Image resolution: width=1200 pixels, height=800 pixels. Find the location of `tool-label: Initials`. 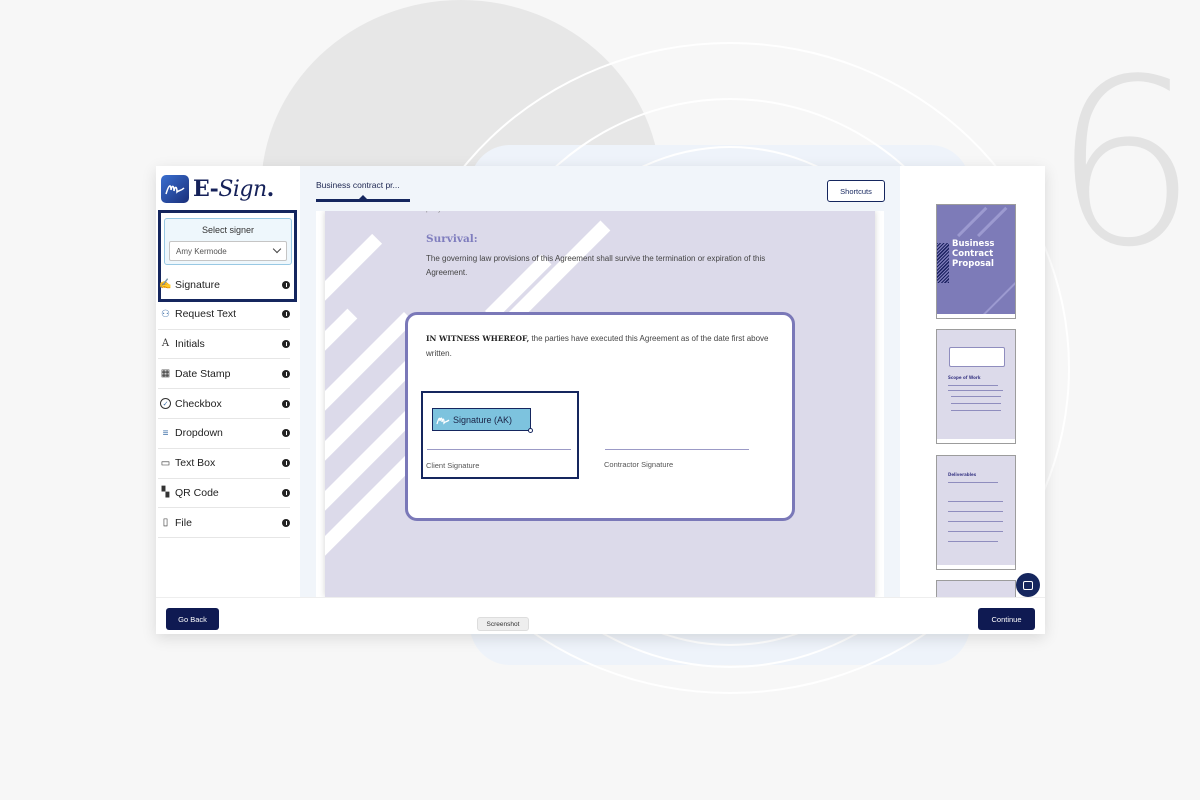

tool-label: Initials is located at coordinates (190, 343).